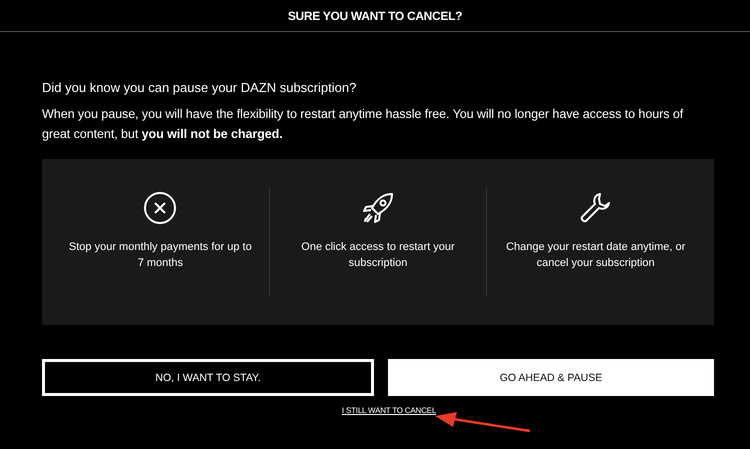 Image resolution: width=750 pixels, height=449 pixels. What do you see at coordinates (160, 255) in the screenshot?
I see `feature-text: Stop your monthly payments for up to 7 months` at bounding box center [160, 255].